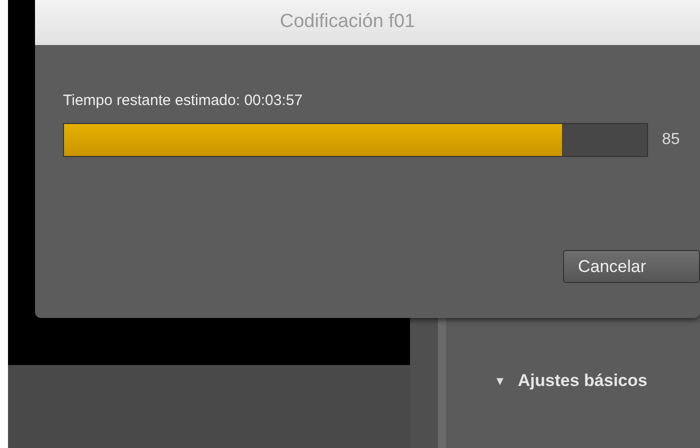  Describe the element at coordinates (183, 101) in the screenshot. I see `status-text: Tiempo restante estimado: 00:03:57` at that location.